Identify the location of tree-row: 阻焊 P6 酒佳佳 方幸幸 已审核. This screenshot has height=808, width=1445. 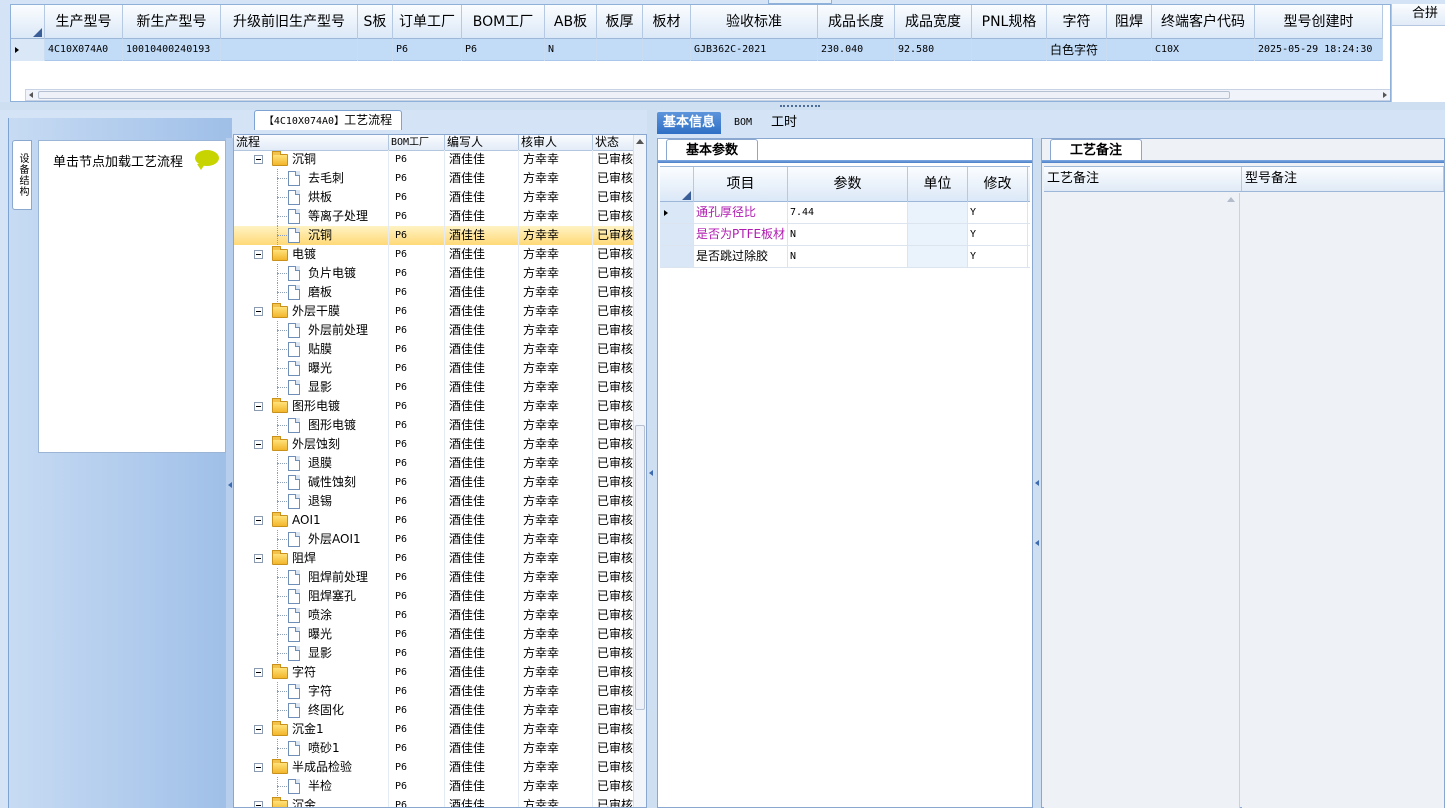
(434, 558).